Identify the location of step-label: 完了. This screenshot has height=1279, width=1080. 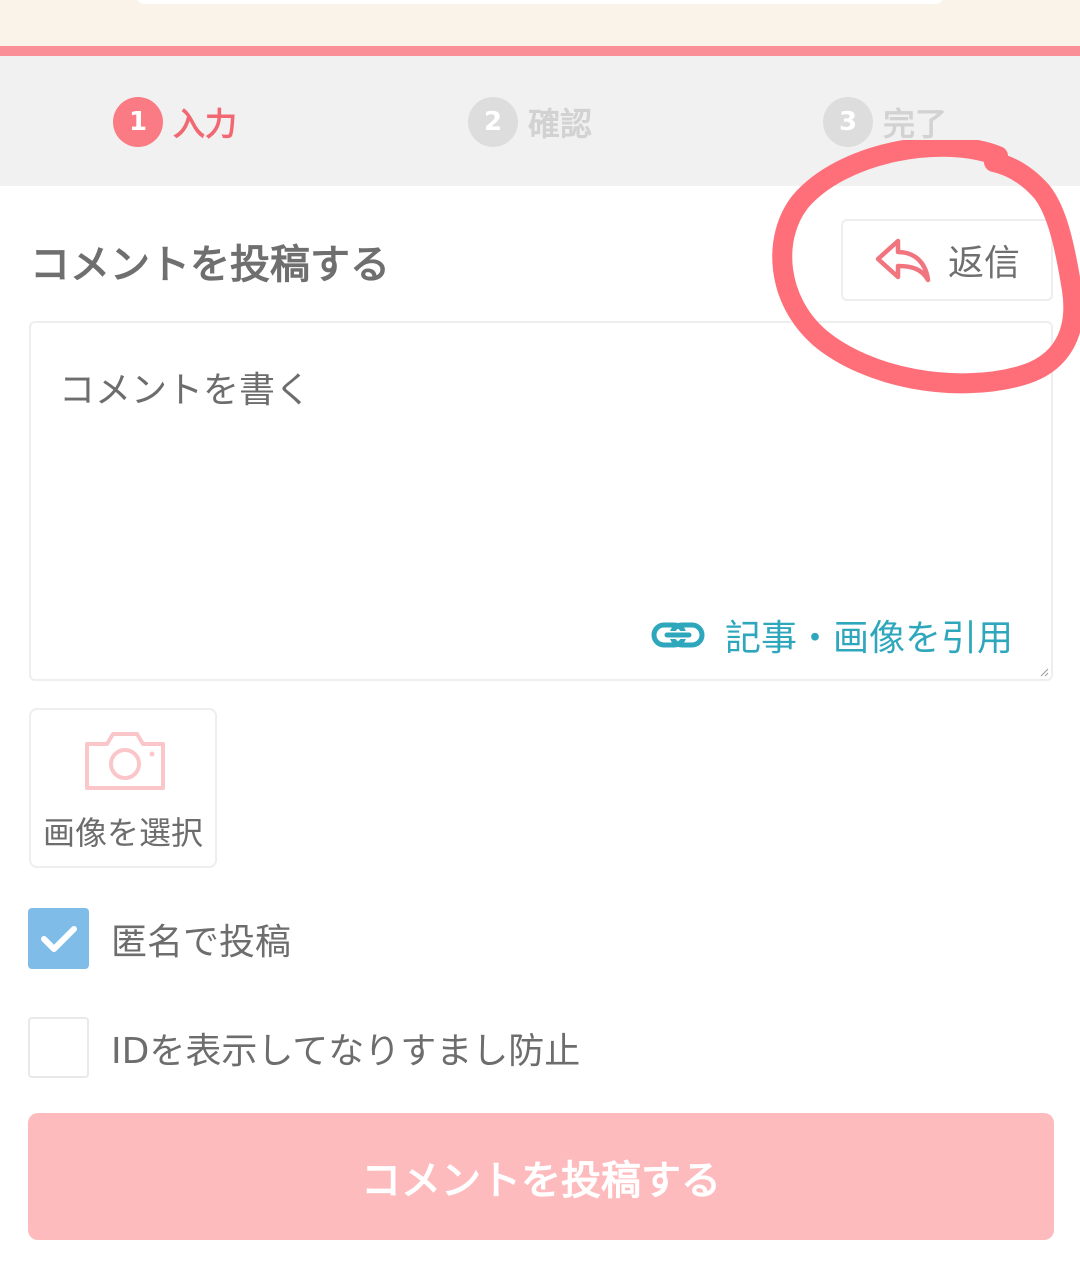
(915, 124).